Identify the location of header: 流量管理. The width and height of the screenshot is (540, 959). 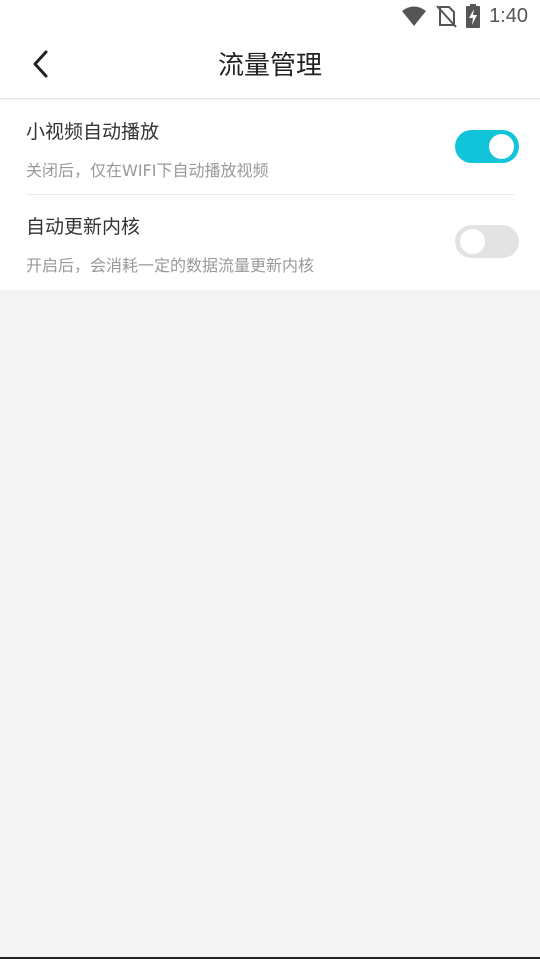
(270, 66).